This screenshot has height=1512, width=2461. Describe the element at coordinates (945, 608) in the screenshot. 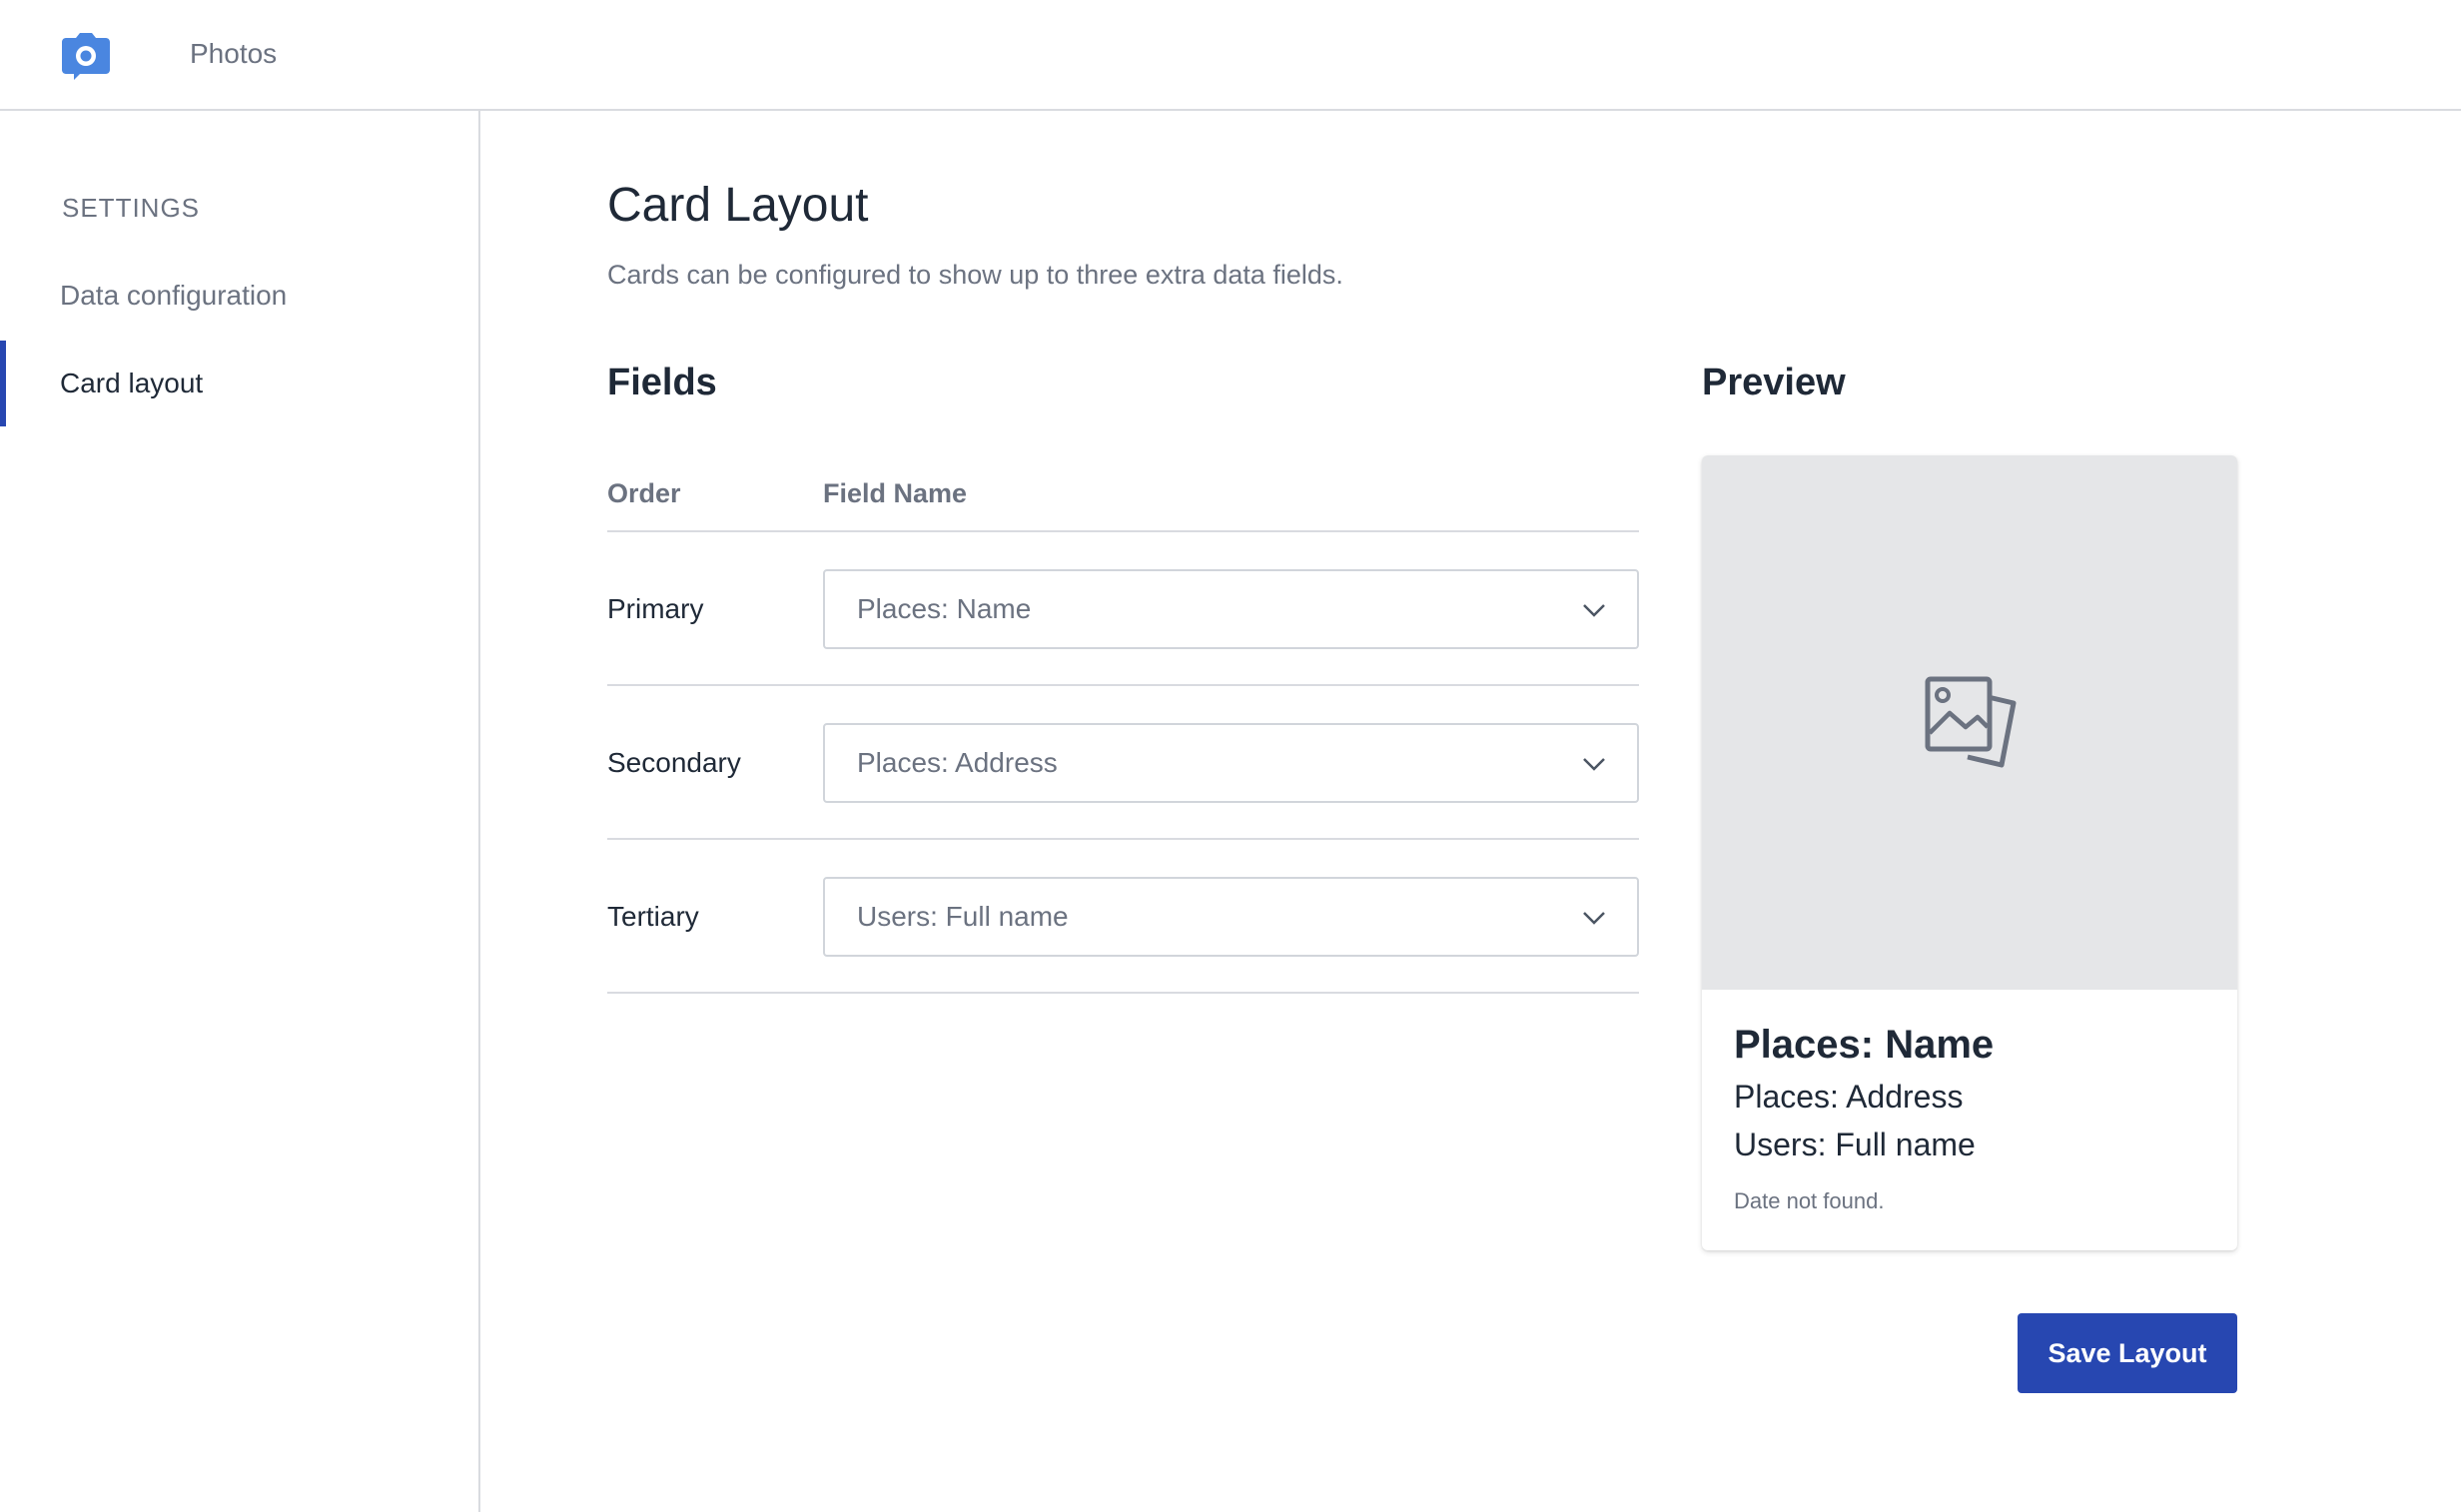

I see `select-value: Places: Name` at that location.